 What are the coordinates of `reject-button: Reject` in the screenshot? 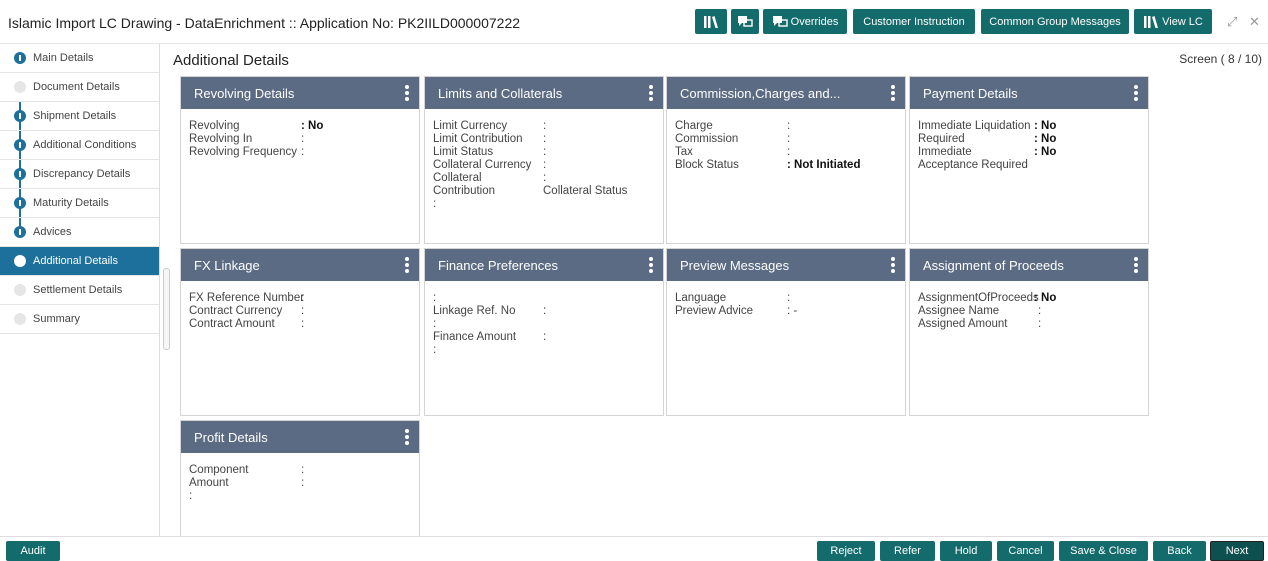 It's located at (846, 551).